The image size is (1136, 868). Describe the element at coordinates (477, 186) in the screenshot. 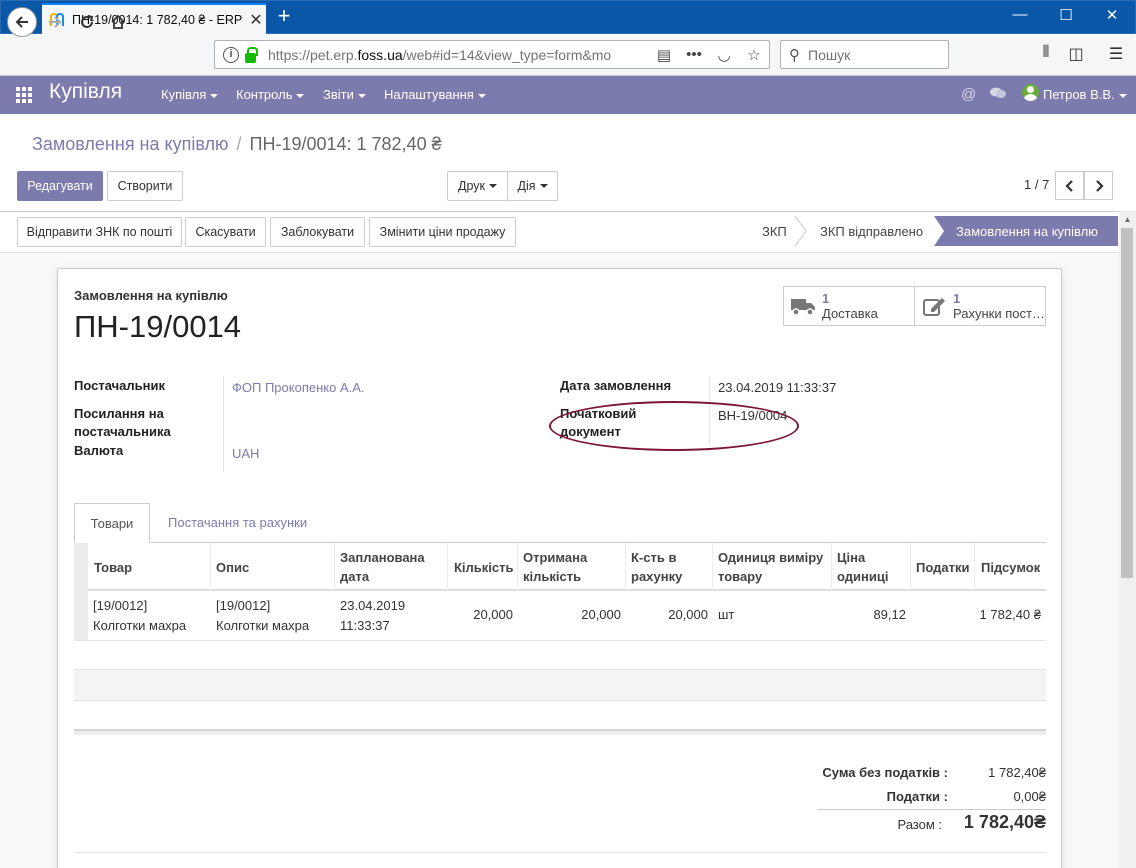

I see `print-dropdown: Друк` at that location.